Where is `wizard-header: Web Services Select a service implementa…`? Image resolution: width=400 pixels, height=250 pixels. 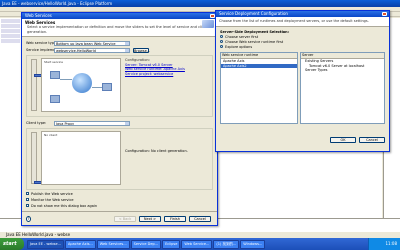 wizard-header: Web Services Select a service implementa… is located at coordinates (119, 28).